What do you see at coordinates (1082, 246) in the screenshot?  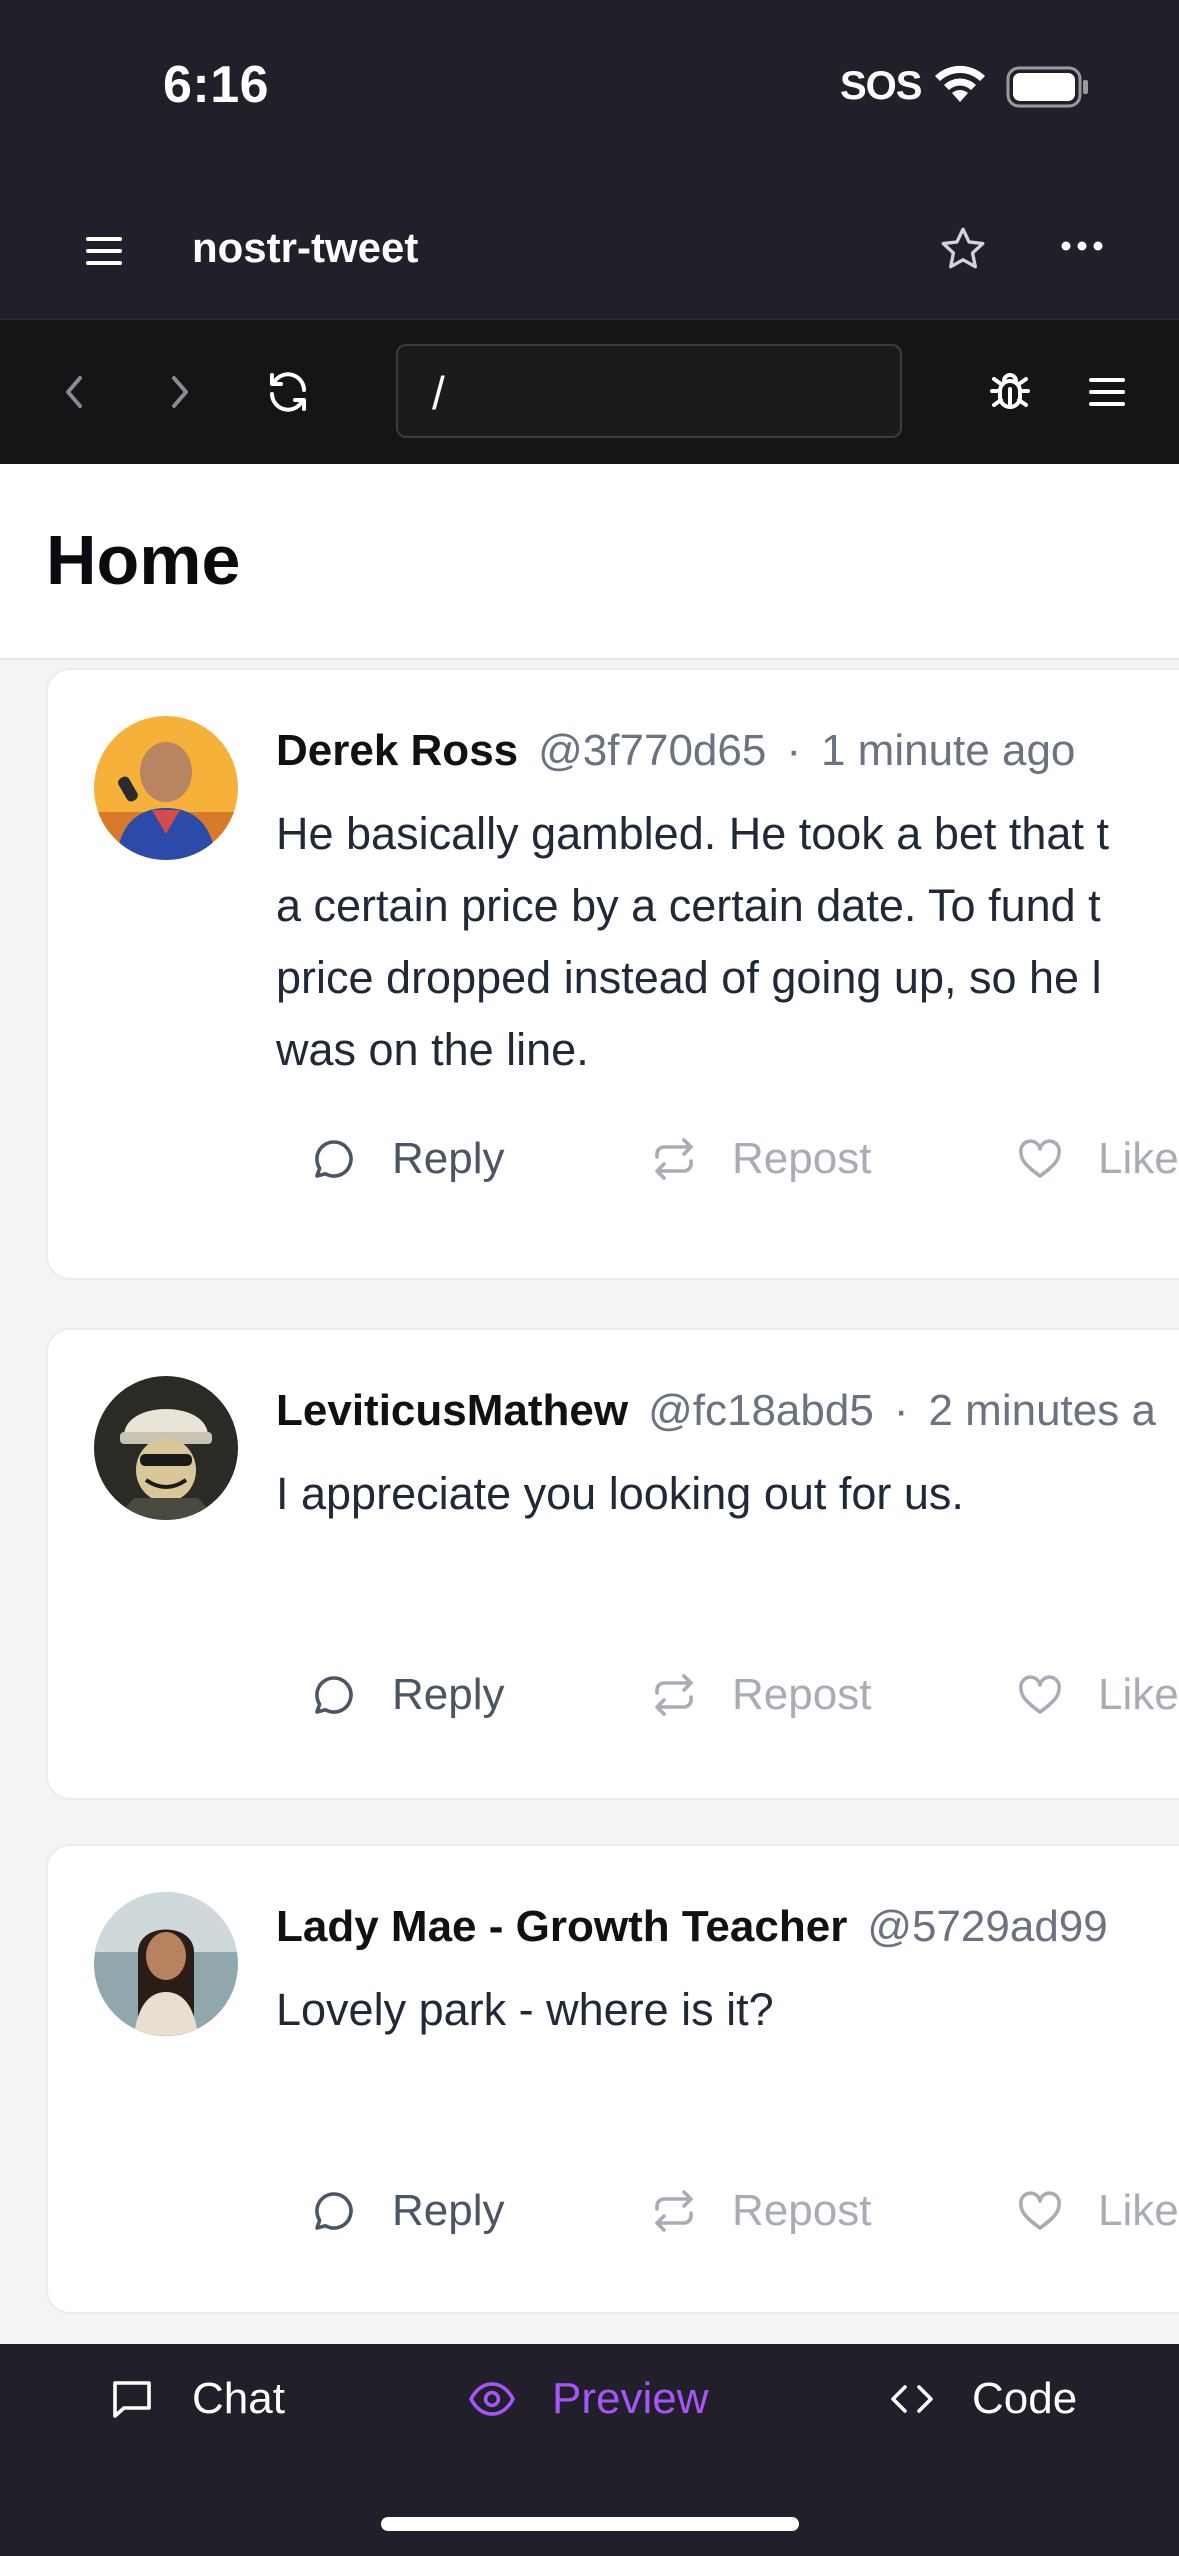 I see `more-options-icon` at bounding box center [1082, 246].